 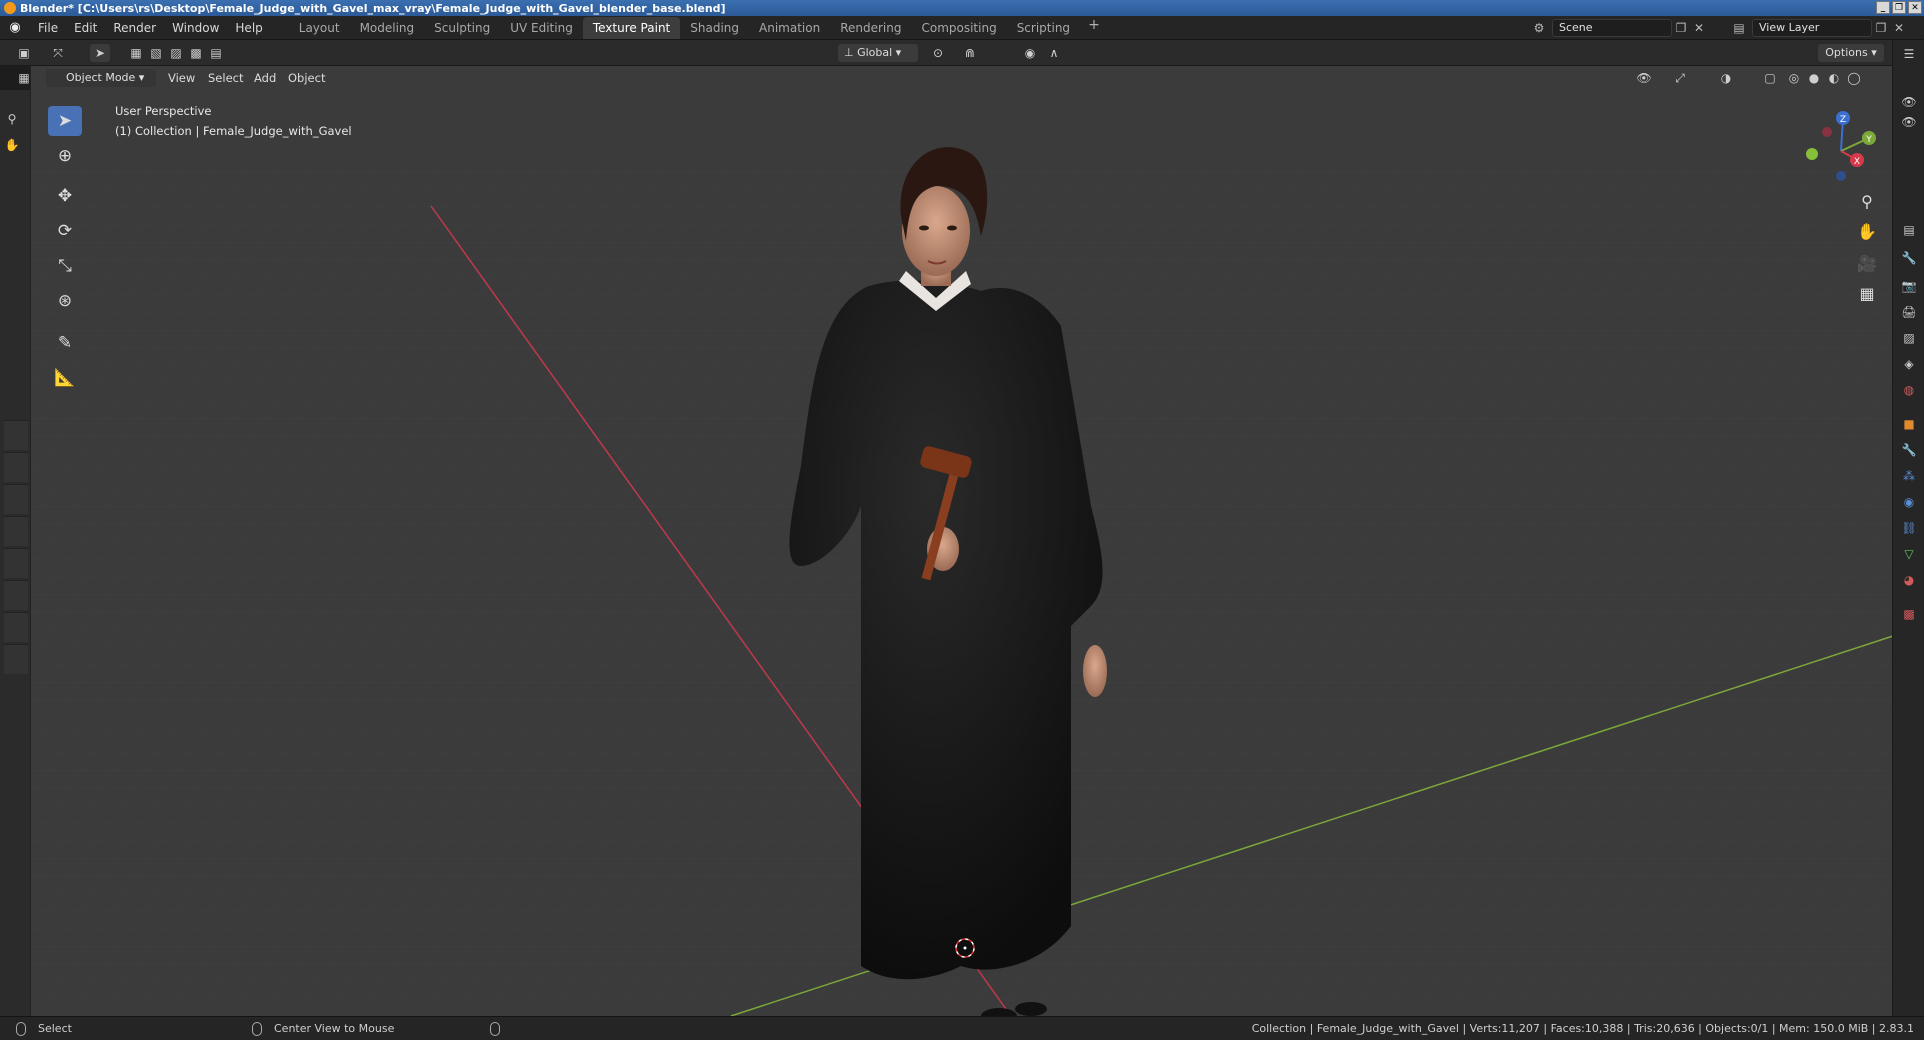 I want to click on tab-scripting: Scripting, so click(x=1043, y=28).